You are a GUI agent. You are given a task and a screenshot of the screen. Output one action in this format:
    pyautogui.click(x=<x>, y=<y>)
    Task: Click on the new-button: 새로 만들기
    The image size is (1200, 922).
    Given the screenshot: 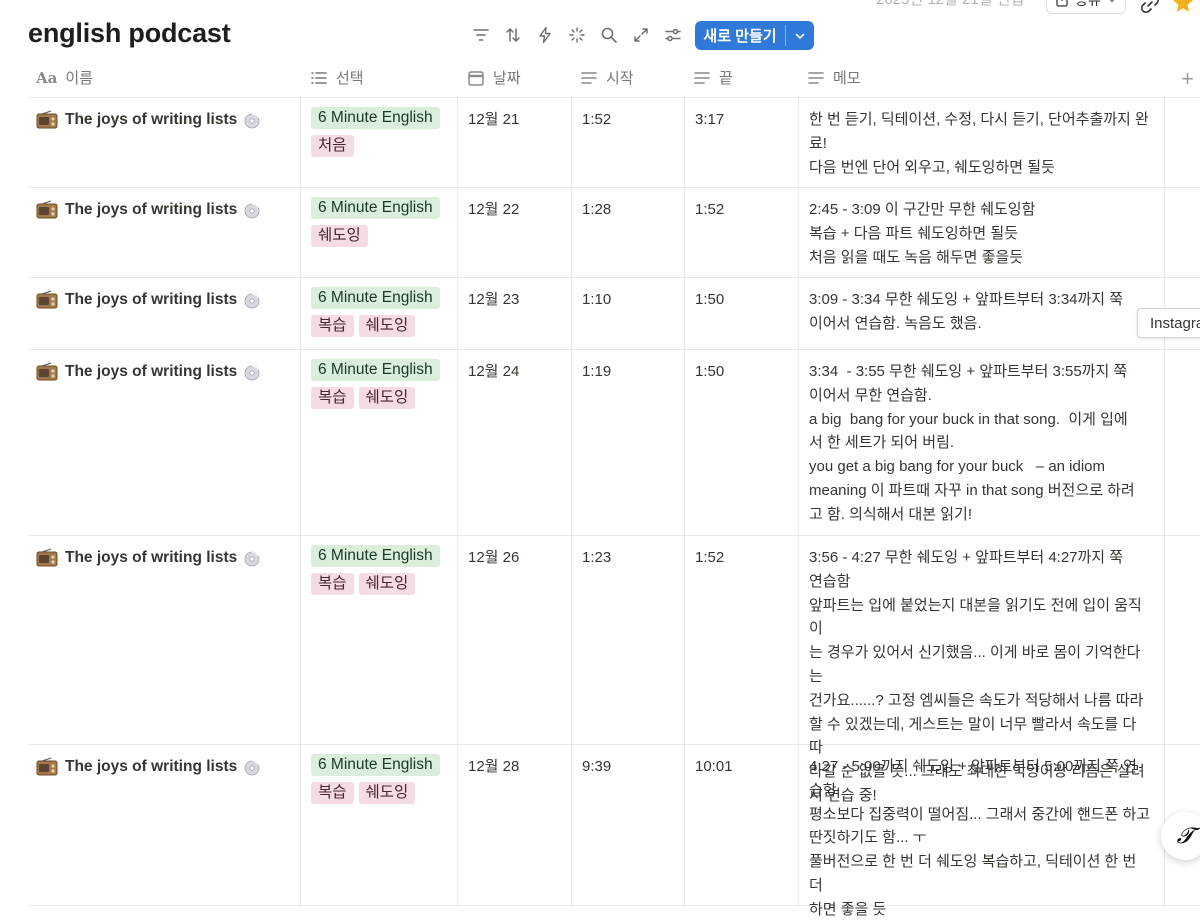 What is the action you would take?
    pyautogui.click(x=754, y=35)
    